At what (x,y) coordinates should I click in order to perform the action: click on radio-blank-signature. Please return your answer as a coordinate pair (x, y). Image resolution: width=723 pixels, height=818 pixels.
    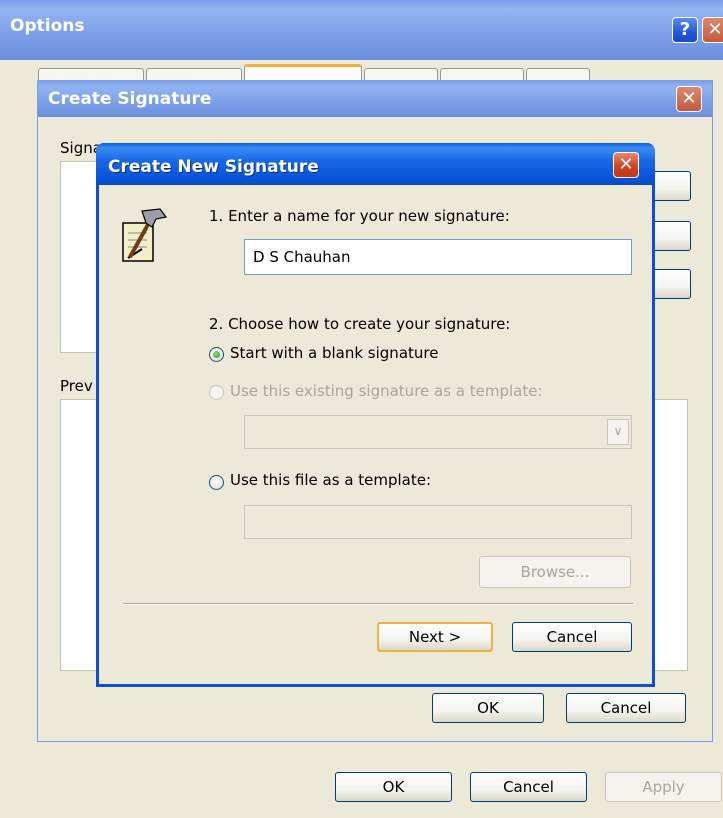
    Looking at the image, I should click on (216, 354).